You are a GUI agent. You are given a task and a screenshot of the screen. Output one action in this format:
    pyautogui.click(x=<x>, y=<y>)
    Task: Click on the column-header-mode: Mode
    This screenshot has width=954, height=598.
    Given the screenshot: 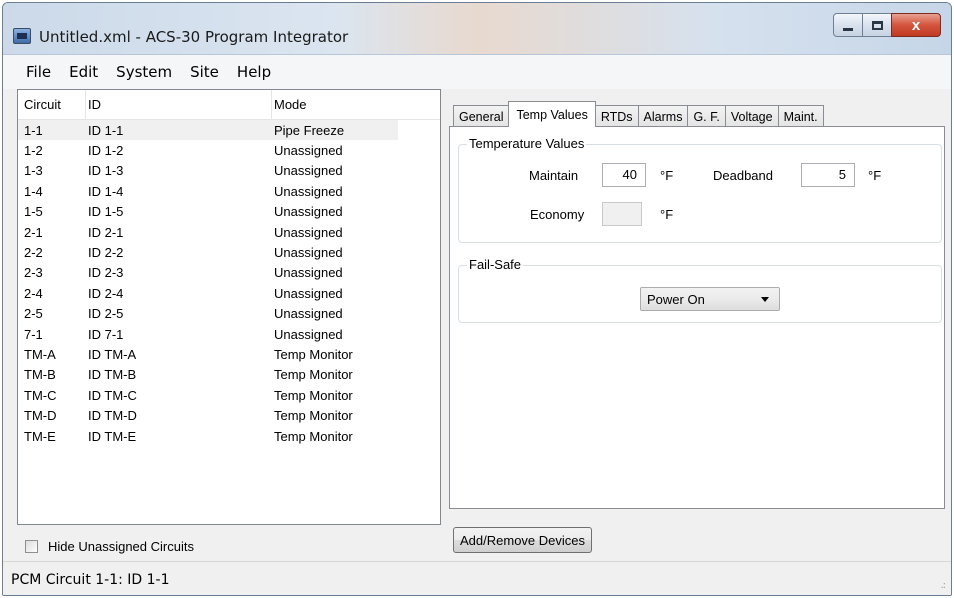 What is the action you would take?
    pyautogui.click(x=356, y=104)
    